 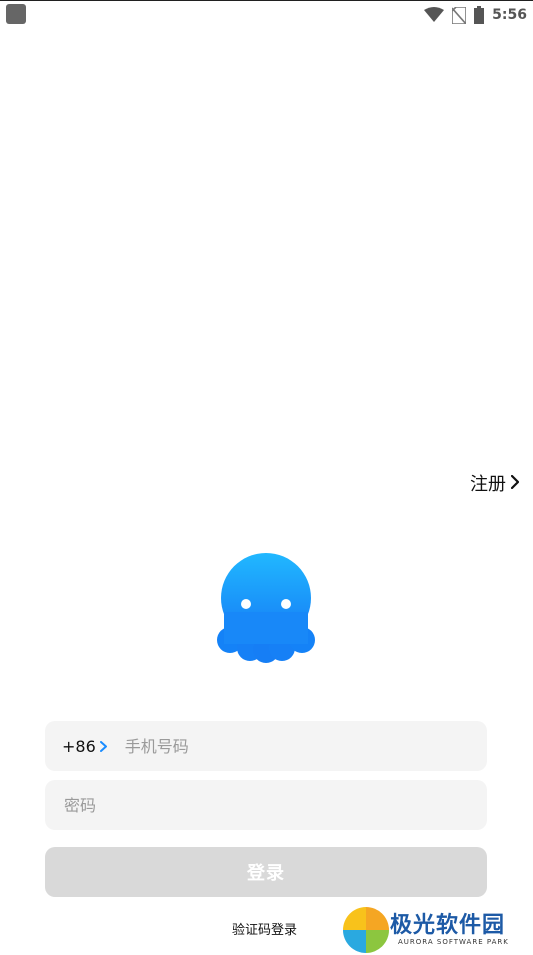 What do you see at coordinates (79, 746) in the screenshot?
I see `country-code-value: +86` at bounding box center [79, 746].